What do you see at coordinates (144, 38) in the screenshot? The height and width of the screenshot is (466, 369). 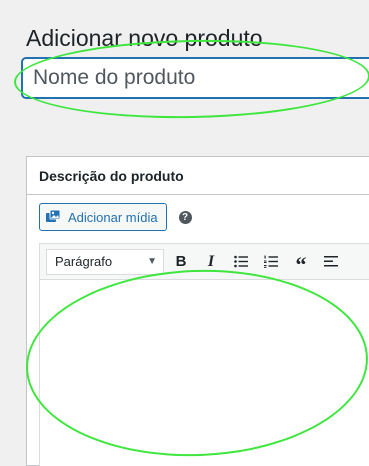 I see `page-title: Adicionar novo produto` at bounding box center [144, 38].